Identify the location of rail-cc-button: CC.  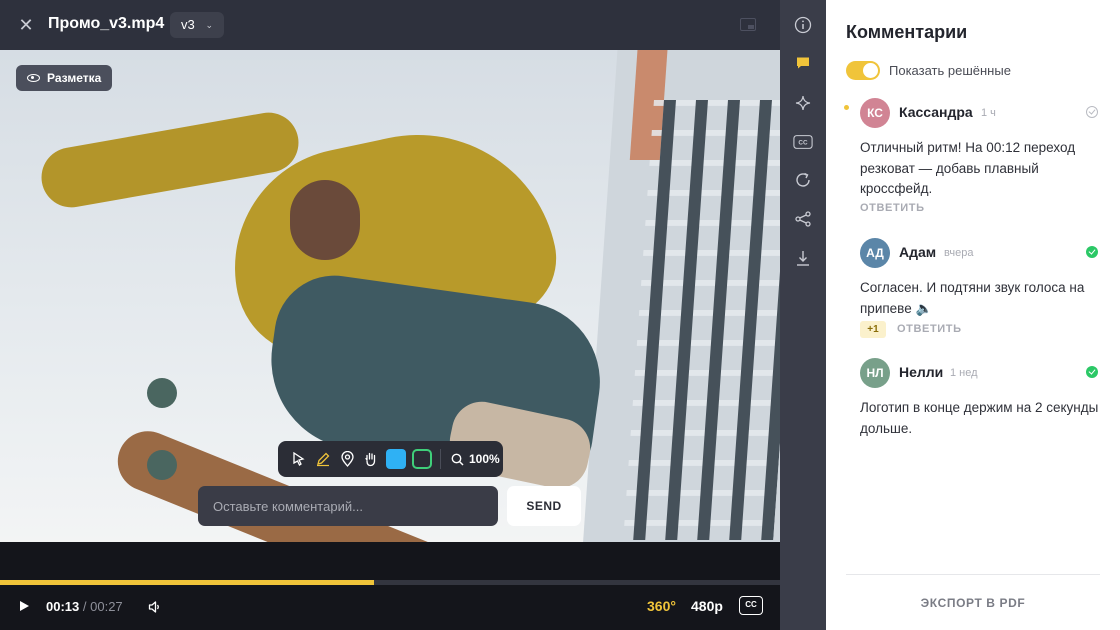
(803, 142).